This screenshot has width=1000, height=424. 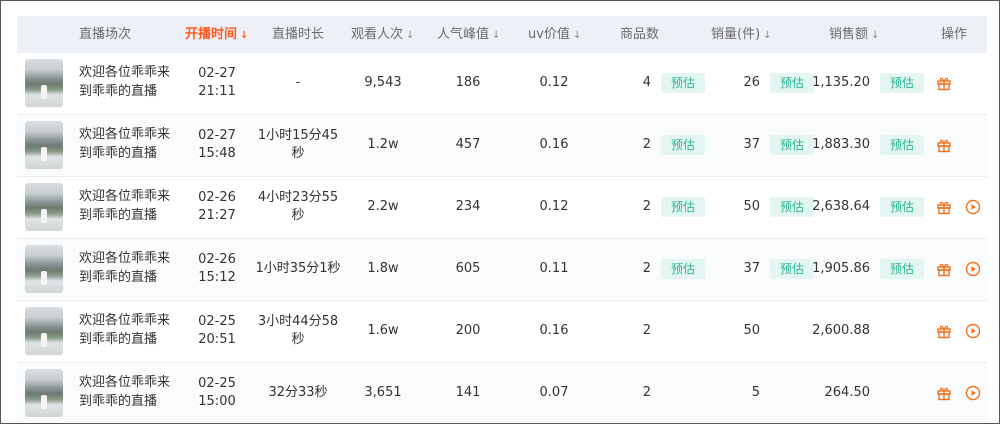 What do you see at coordinates (217, 277) in the screenshot?
I see `start-time: 15:12` at bounding box center [217, 277].